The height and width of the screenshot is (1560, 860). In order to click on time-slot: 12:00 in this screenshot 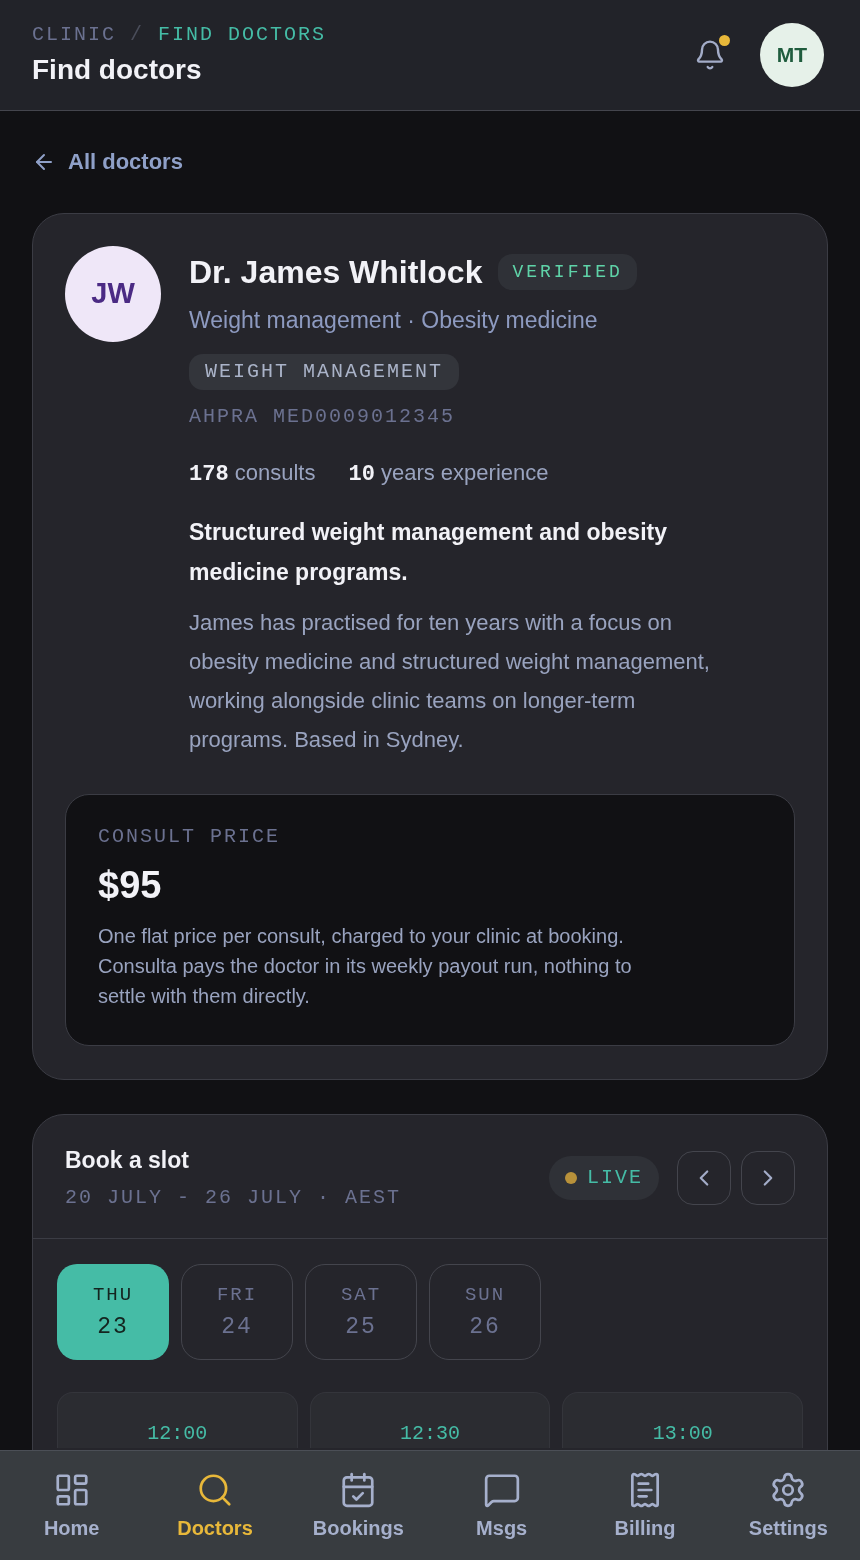, I will do `click(177, 1420)`.